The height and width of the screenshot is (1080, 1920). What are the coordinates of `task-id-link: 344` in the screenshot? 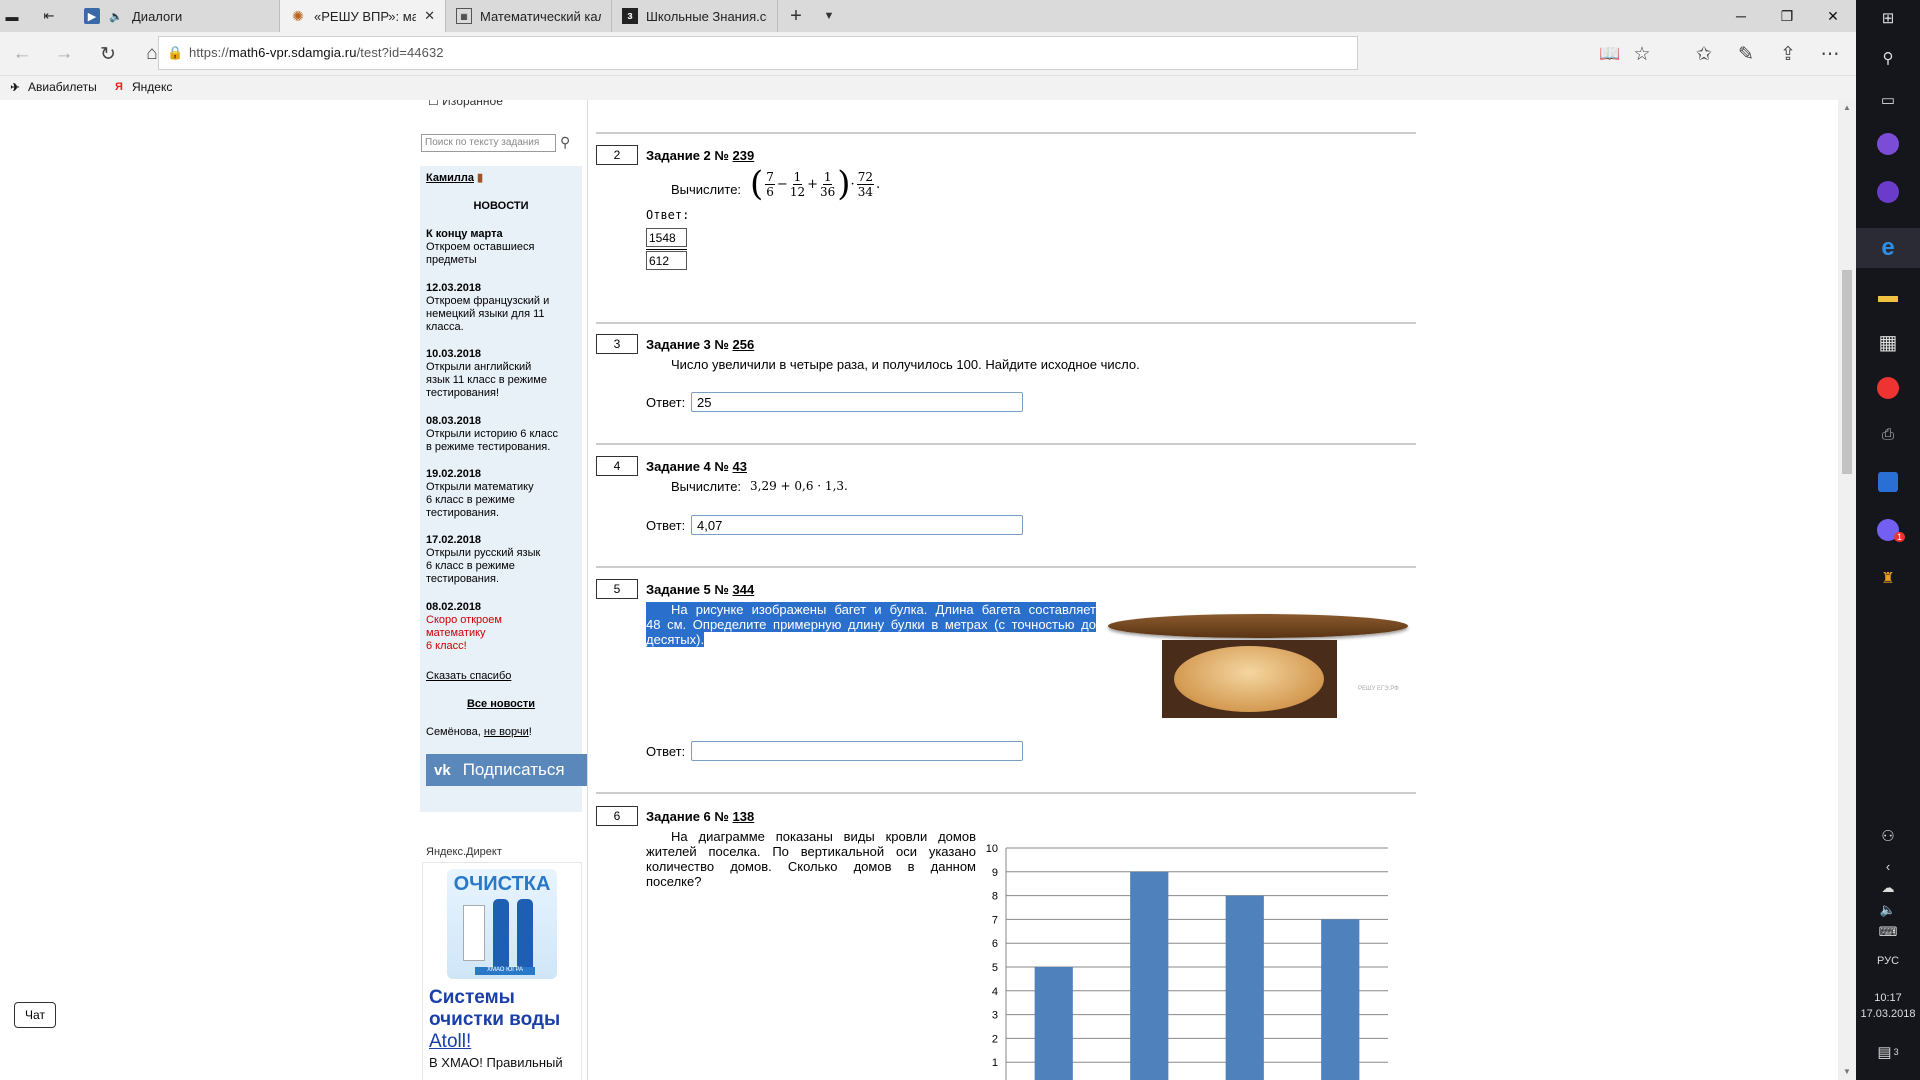 It's located at (744, 589).